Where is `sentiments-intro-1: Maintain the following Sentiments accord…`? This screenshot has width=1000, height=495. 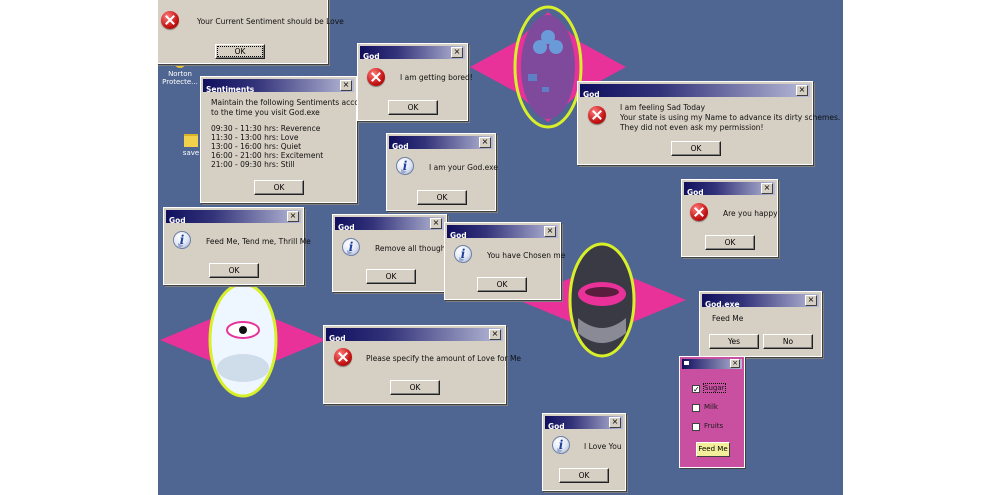 sentiments-intro-1: Maintain the following Sentiments accord… is located at coordinates (295, 102).